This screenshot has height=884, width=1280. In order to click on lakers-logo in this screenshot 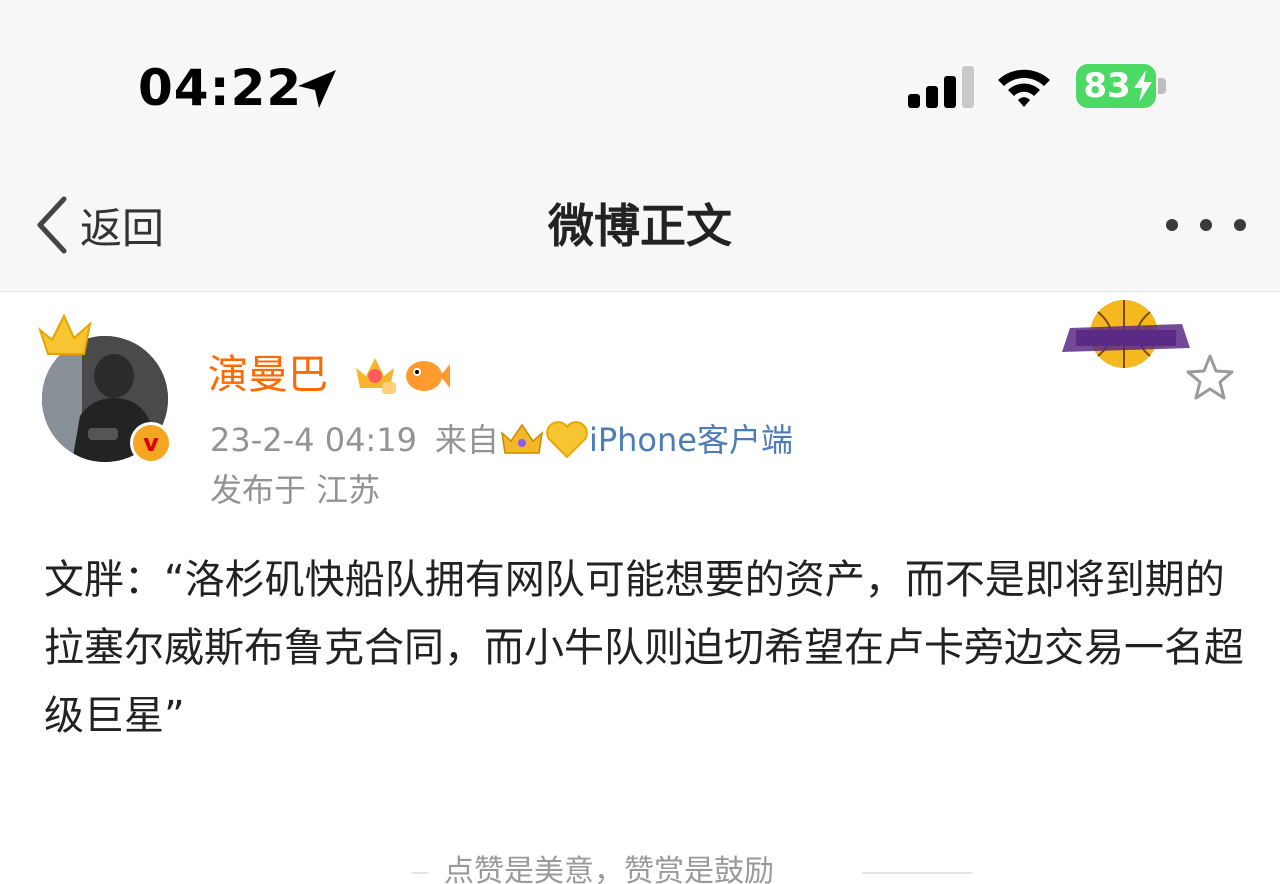, I will do `click(1126, 334)`.